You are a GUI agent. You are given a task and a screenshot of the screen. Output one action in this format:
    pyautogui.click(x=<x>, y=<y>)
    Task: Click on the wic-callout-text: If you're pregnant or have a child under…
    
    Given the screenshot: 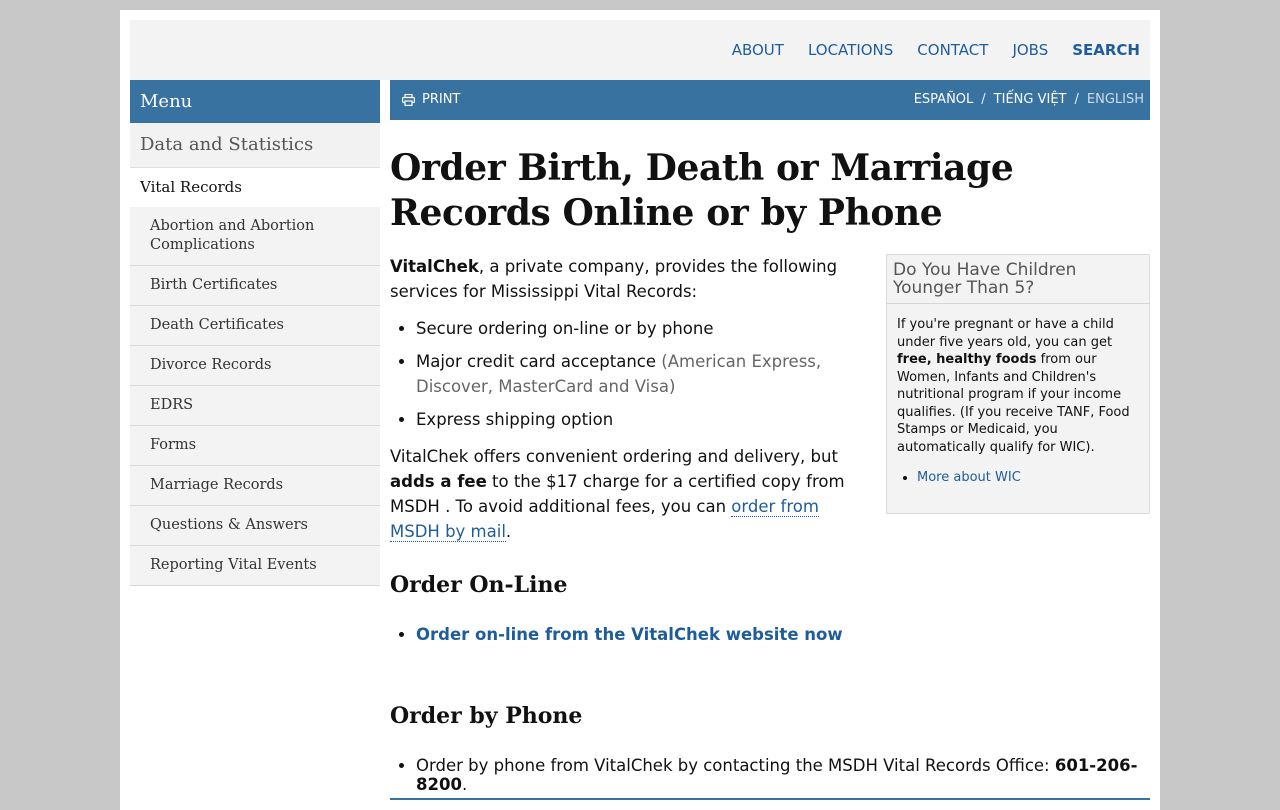 What is the action you would take?
    pyautogui.click(x=1018, y=386)
    